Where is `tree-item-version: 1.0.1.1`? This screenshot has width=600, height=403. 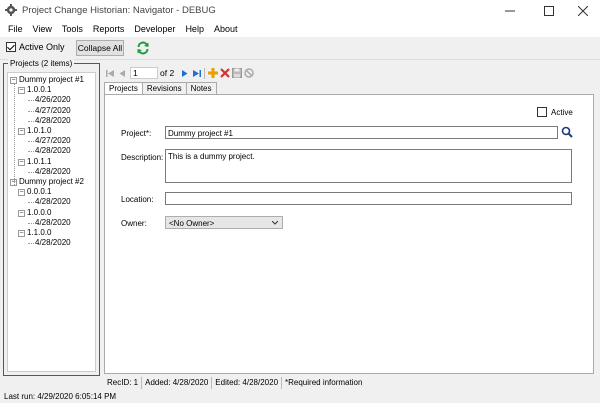 tree-item-version: 1.0.1.1 is located at coordinates (39, 161).